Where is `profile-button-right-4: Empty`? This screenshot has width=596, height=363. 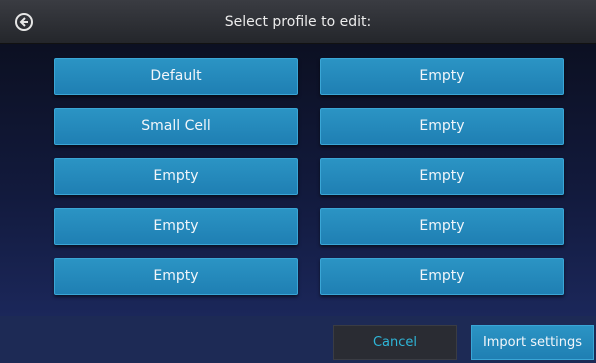 profile-button-right-4: Empty is located at coordinates (442, 226).